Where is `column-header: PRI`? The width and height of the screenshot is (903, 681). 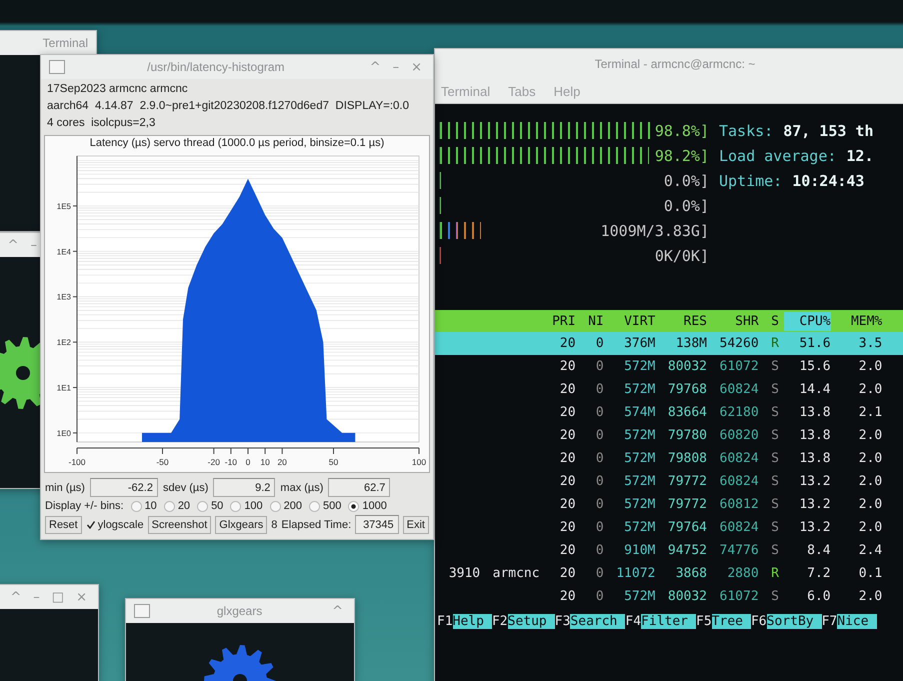 column-header: PRI is located at coordinates (560, 321).